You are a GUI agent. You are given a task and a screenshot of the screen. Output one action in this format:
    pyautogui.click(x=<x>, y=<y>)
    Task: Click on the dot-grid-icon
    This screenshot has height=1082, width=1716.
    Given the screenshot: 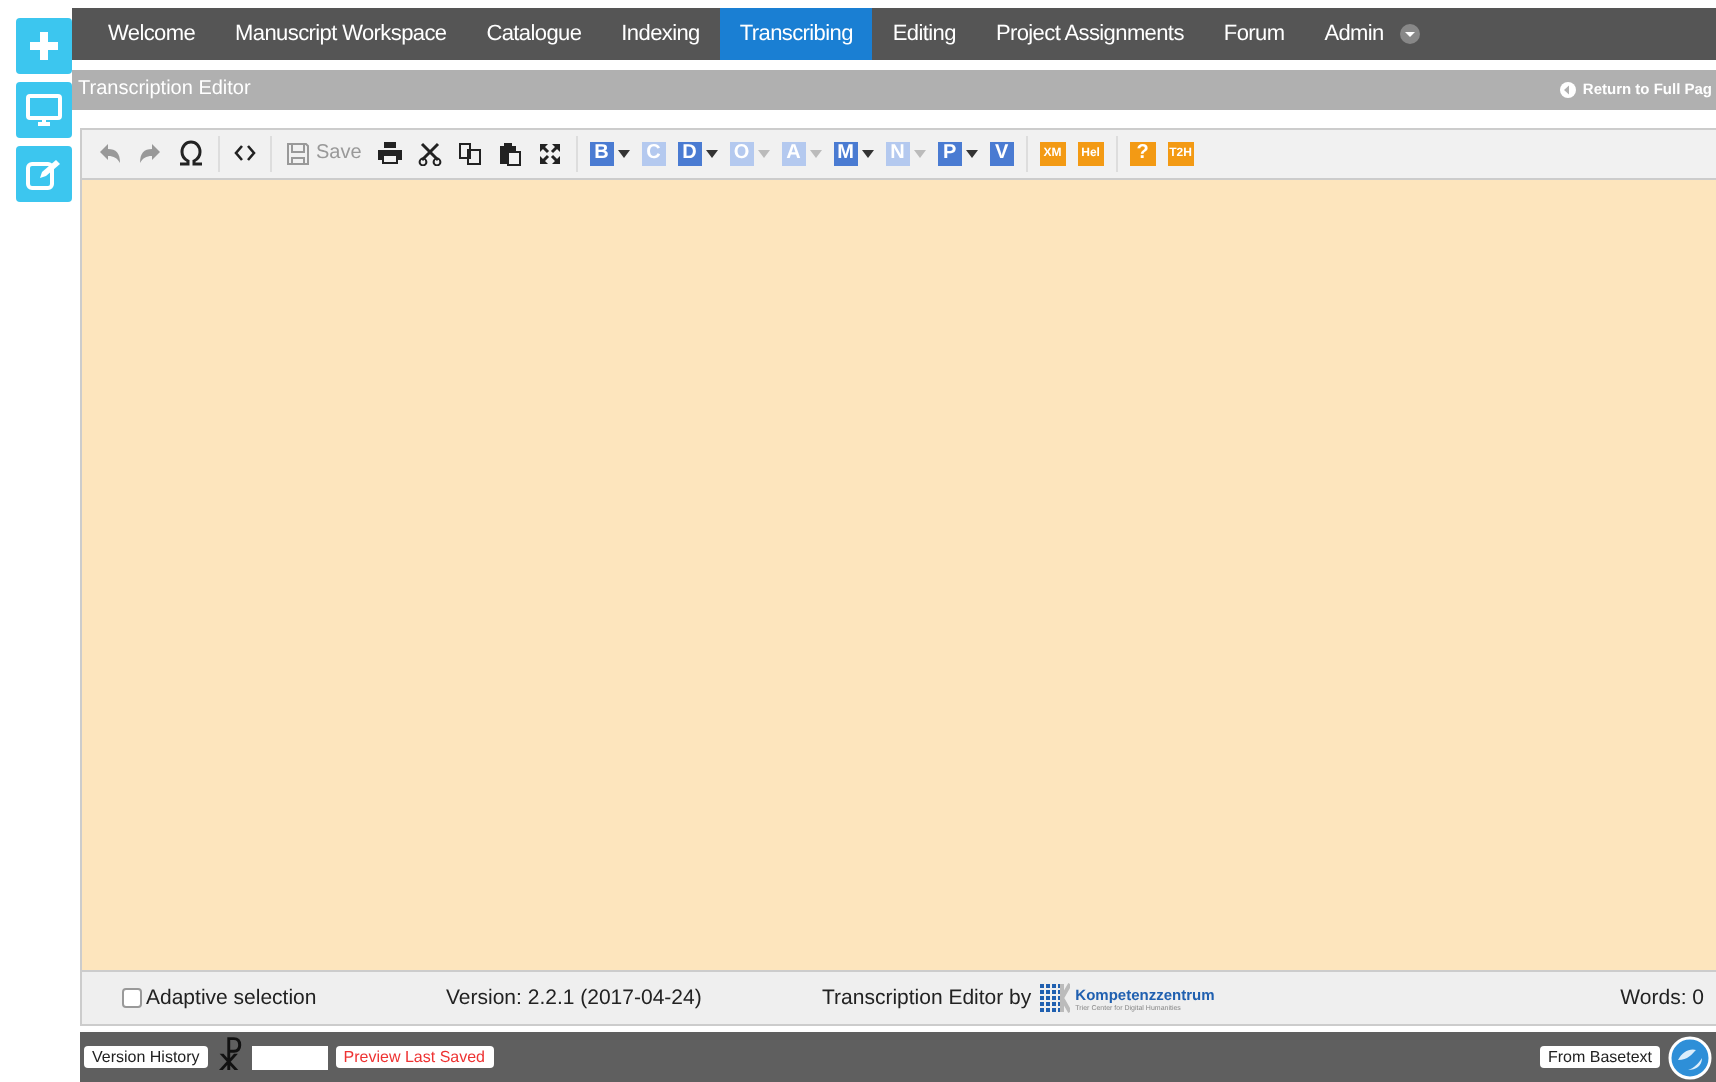 What is the action you would take?
    pyautogui.click(x=1053, y=998)
    